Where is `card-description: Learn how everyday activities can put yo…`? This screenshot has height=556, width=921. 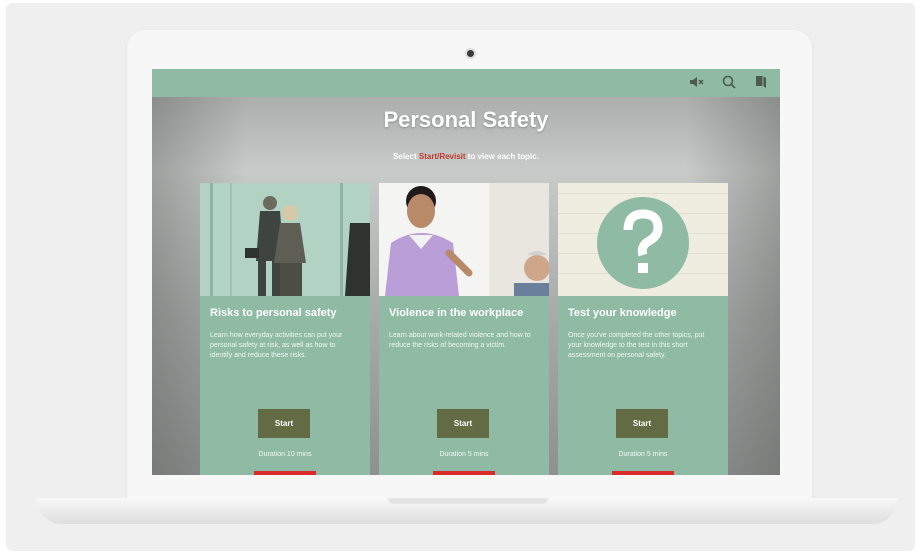 card-description: Learn how everyday activities can put yo… is located at coordinates (276, 345).